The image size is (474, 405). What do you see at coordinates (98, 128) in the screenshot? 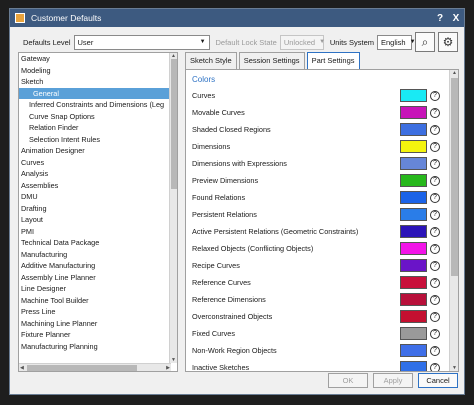
I see `tree-item: Relation Finder` at bounding box center [98, 128].